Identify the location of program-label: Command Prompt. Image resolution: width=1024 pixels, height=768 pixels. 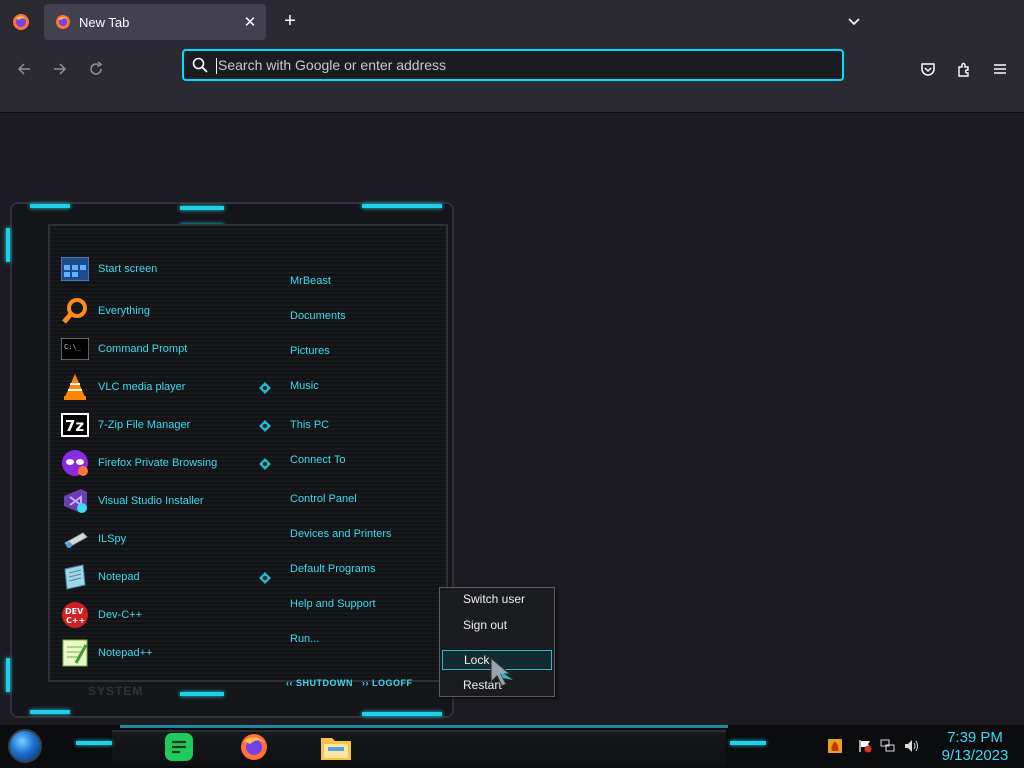
(143, 349).